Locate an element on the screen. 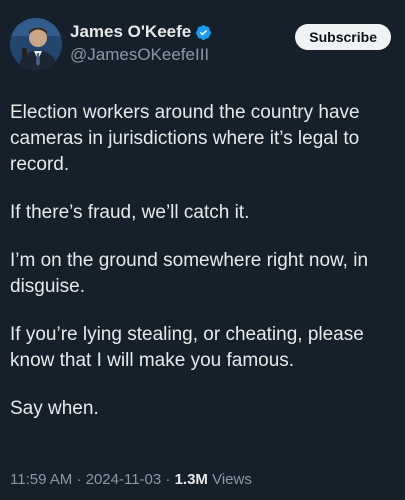  author-handle: @JamesOKeefeIII is located at coordinates (141, 55).